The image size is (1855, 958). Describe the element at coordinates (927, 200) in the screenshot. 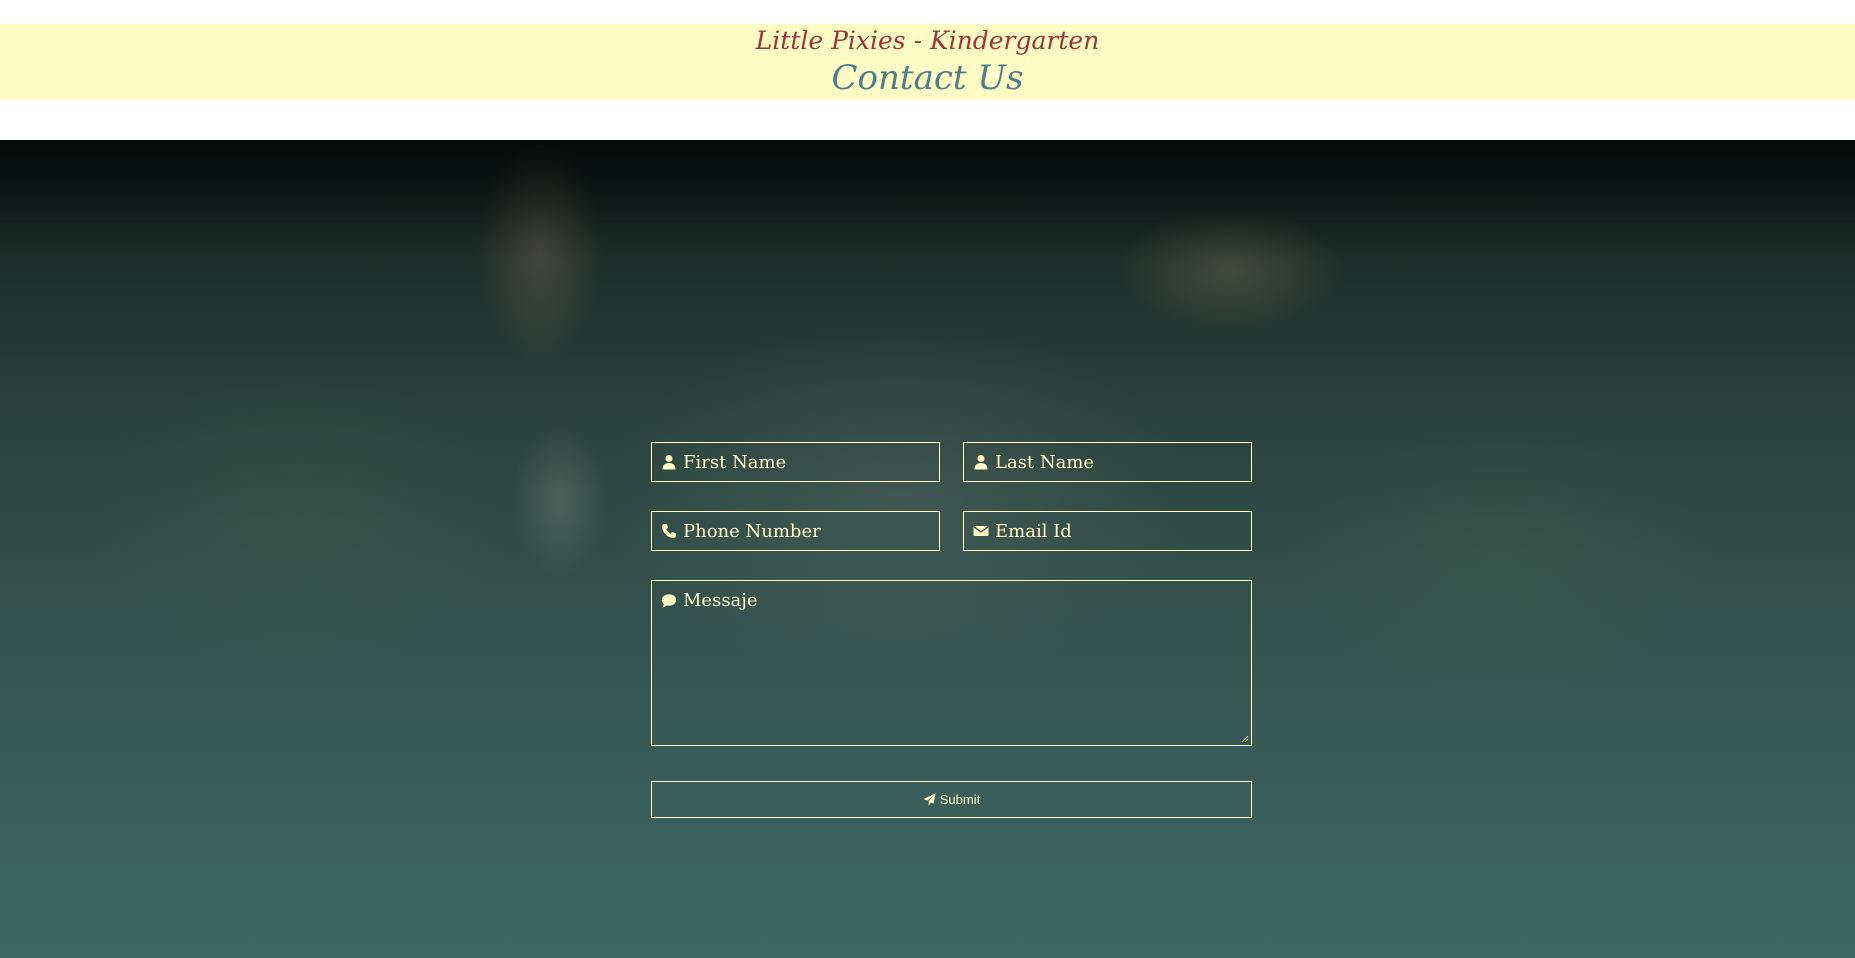

I see `hero-shade` at that location.